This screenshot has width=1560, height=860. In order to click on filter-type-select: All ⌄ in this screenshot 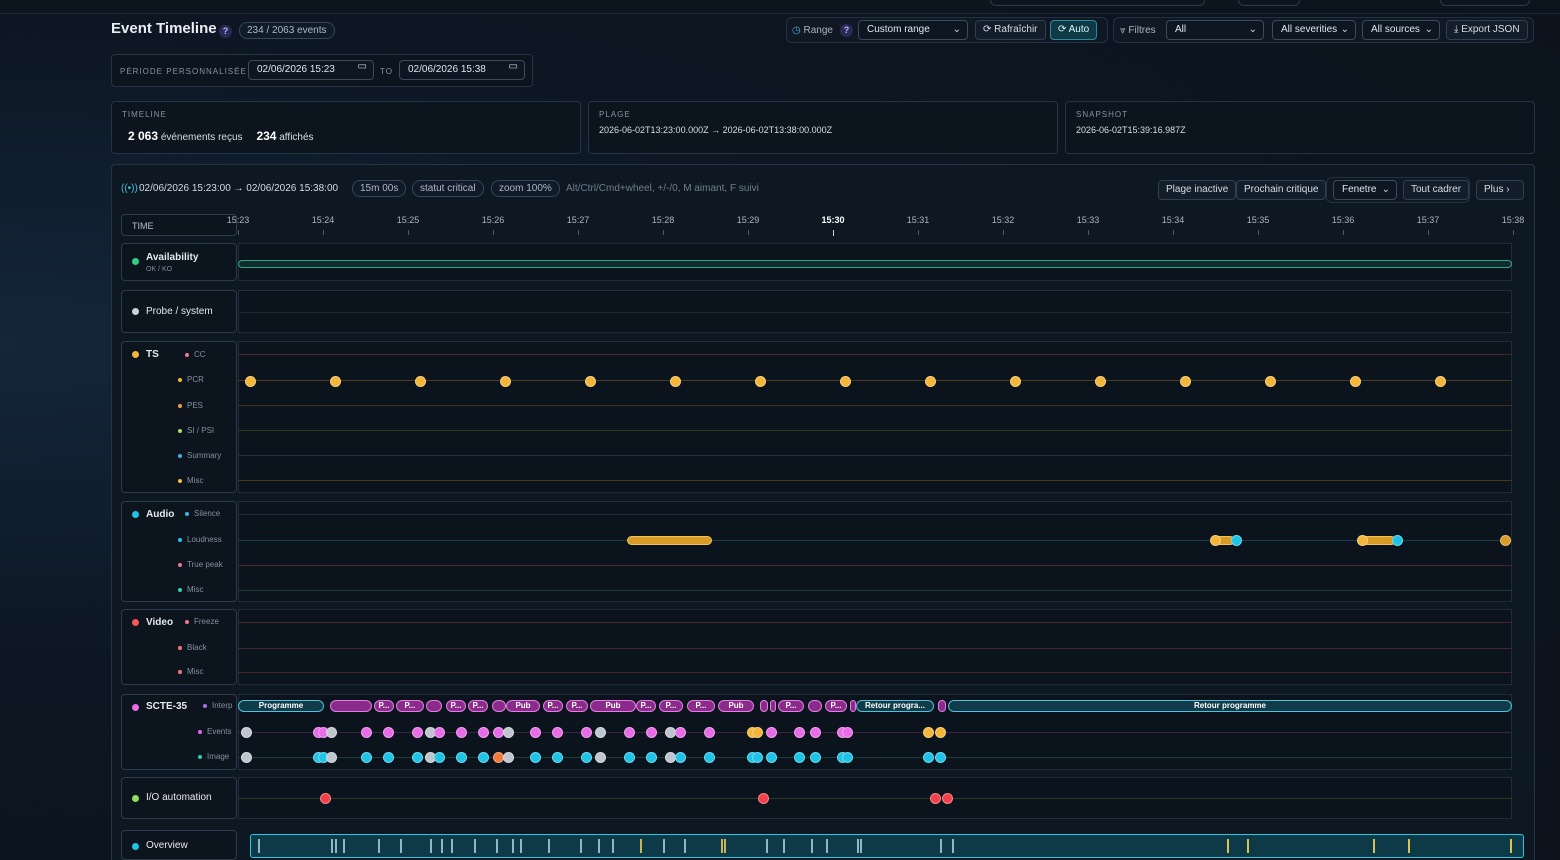, I will do `click(1215, 30)`.